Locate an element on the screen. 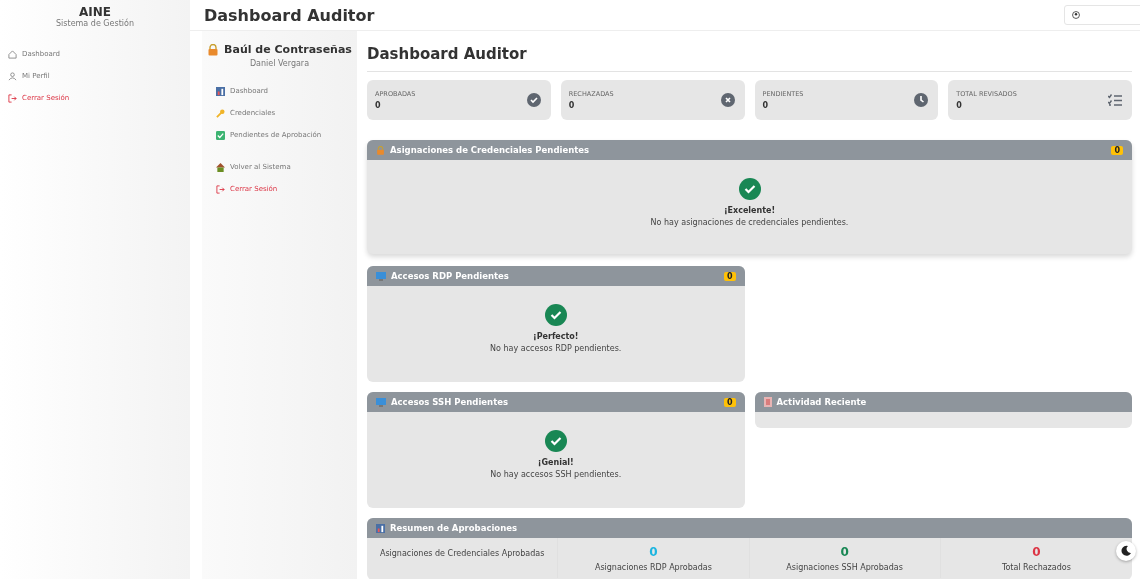  header-title: Dashboard Auditor is located at coordinates (289, 15).